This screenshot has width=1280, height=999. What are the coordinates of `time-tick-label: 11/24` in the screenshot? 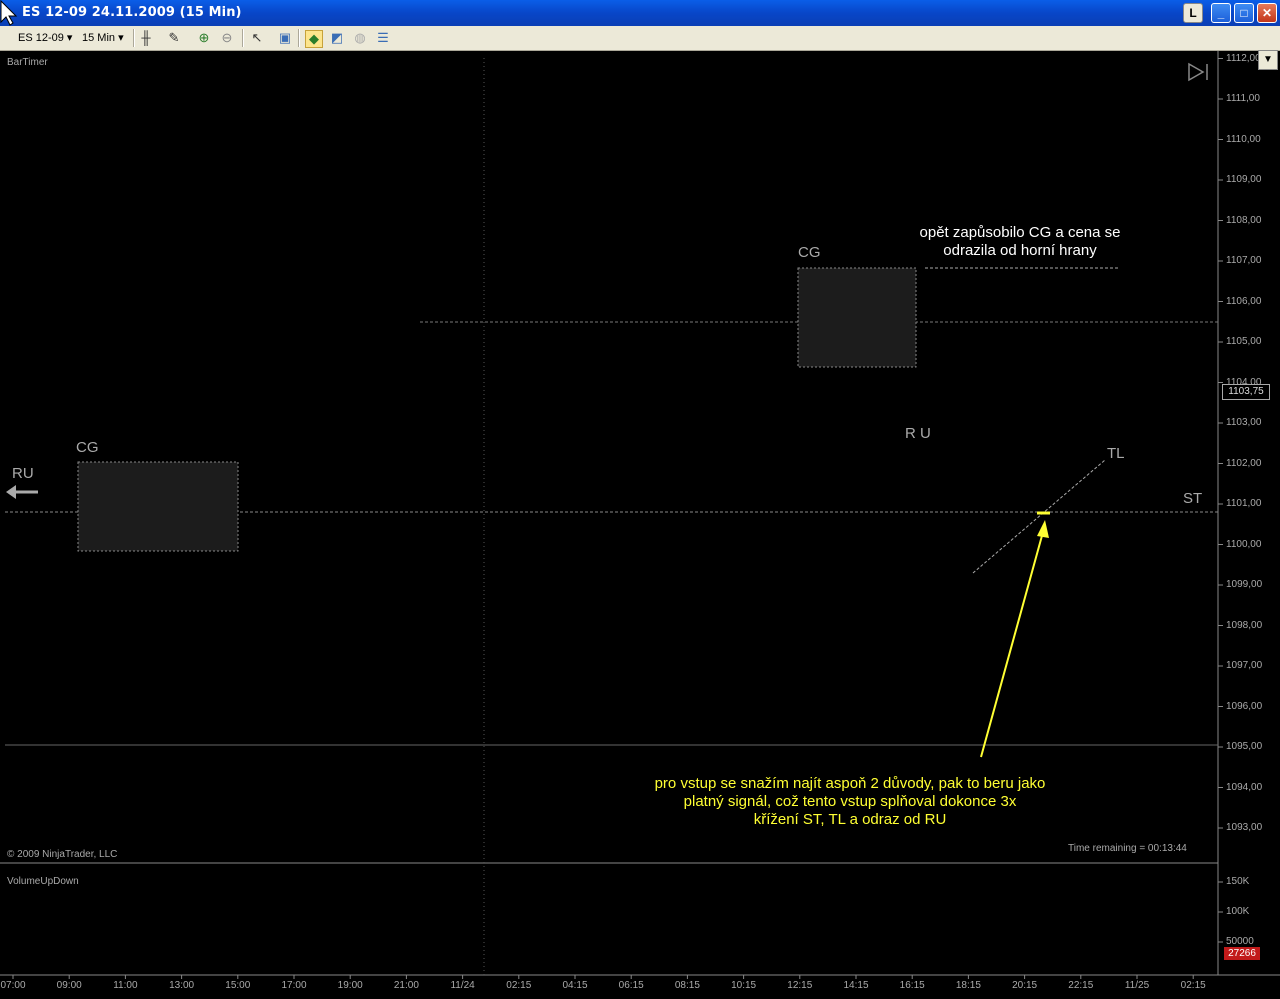 It's located at (462, 985).